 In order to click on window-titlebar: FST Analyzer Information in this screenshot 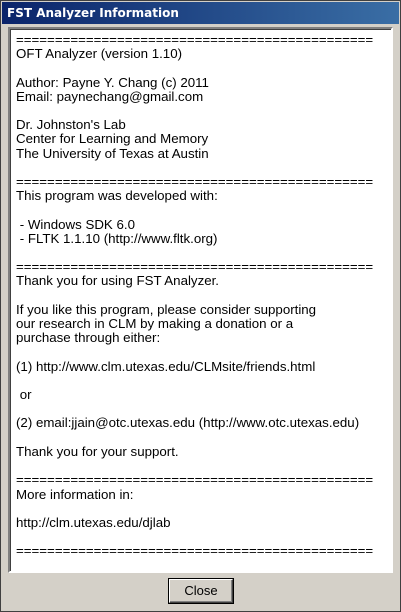, I will do `click(200, 13)`.